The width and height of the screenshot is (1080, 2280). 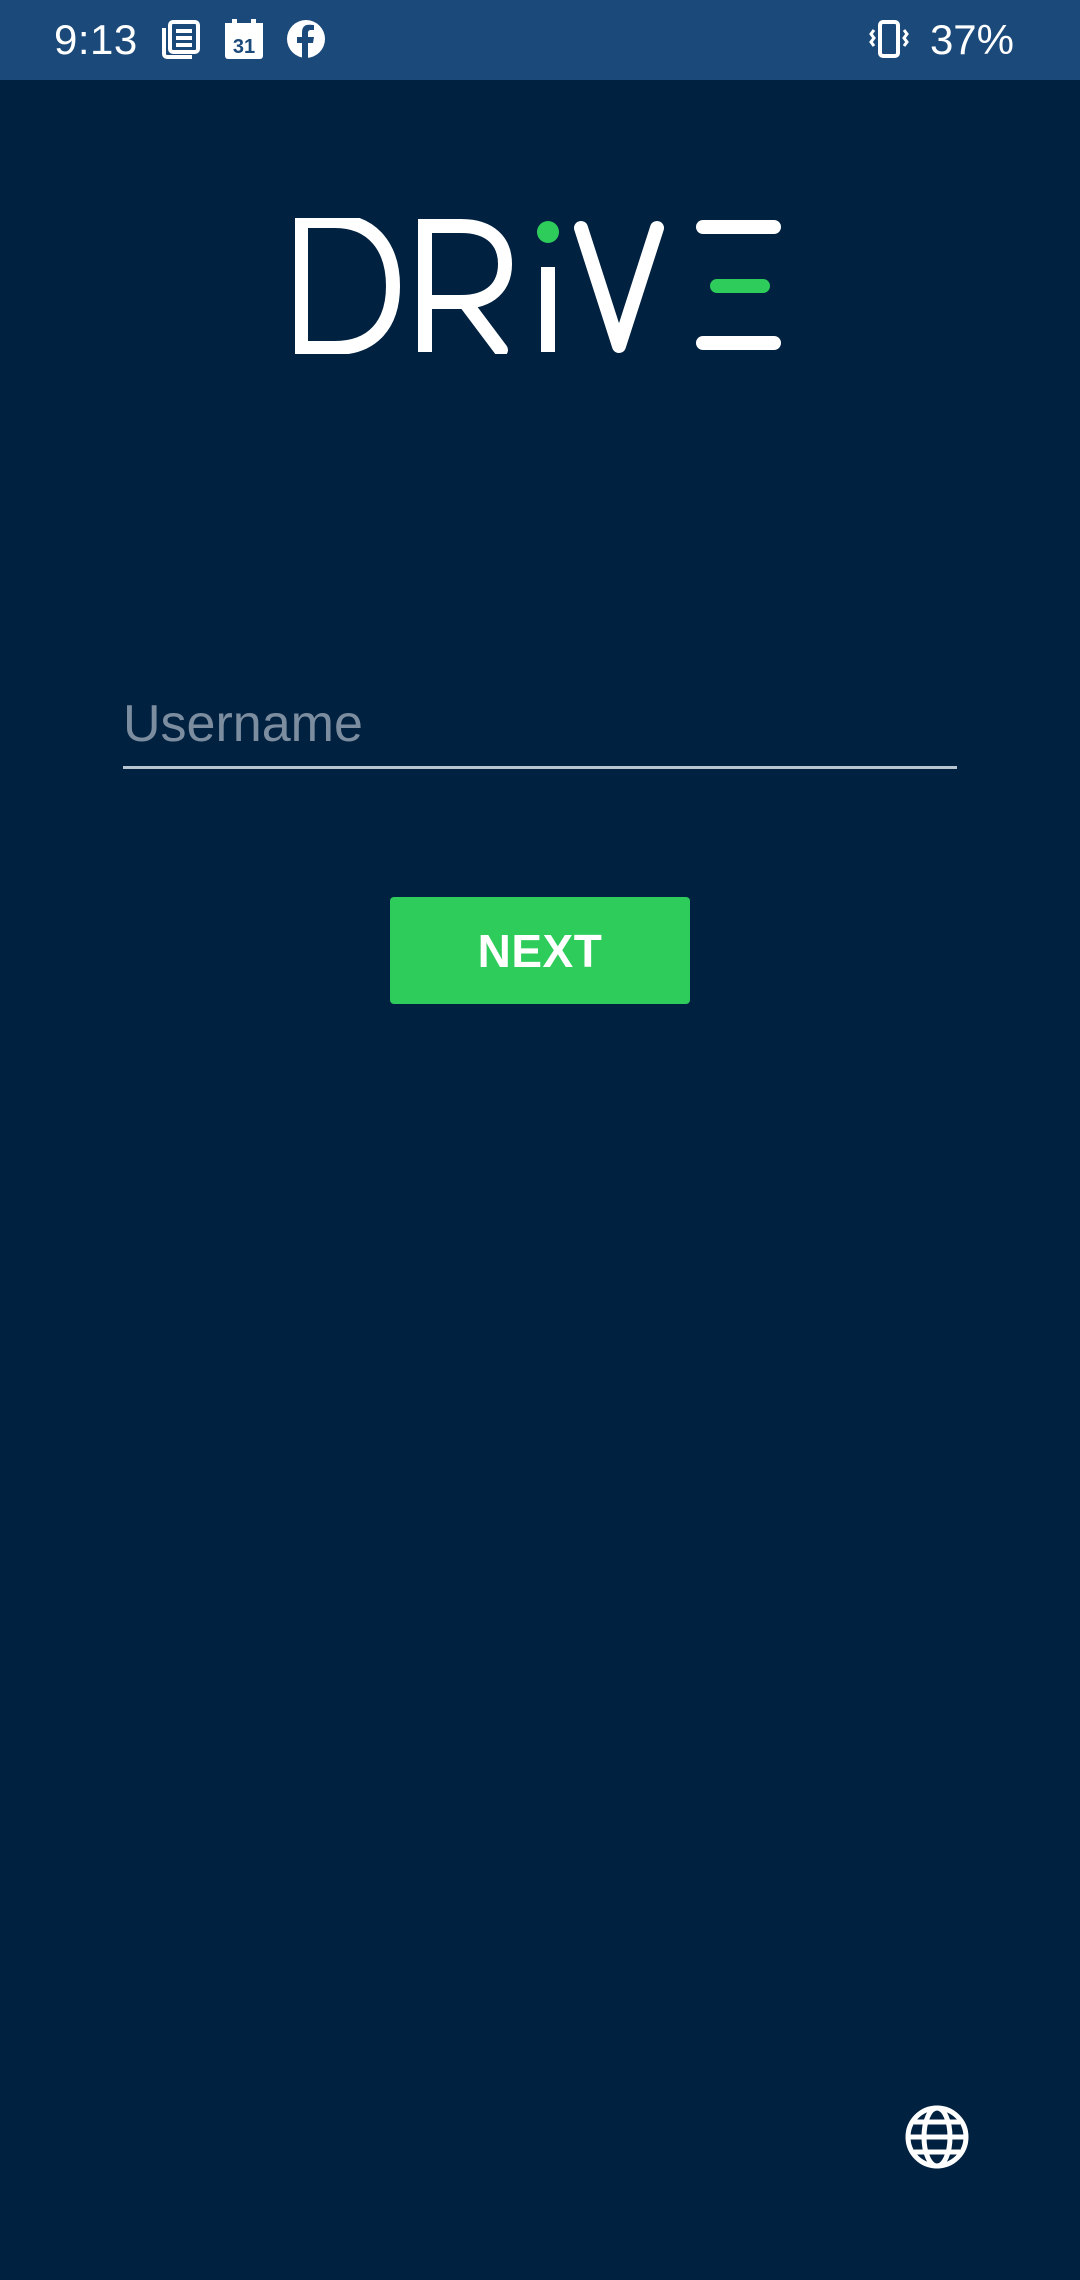 I want to click on vibrate-icon, so click(x=889, y=39).